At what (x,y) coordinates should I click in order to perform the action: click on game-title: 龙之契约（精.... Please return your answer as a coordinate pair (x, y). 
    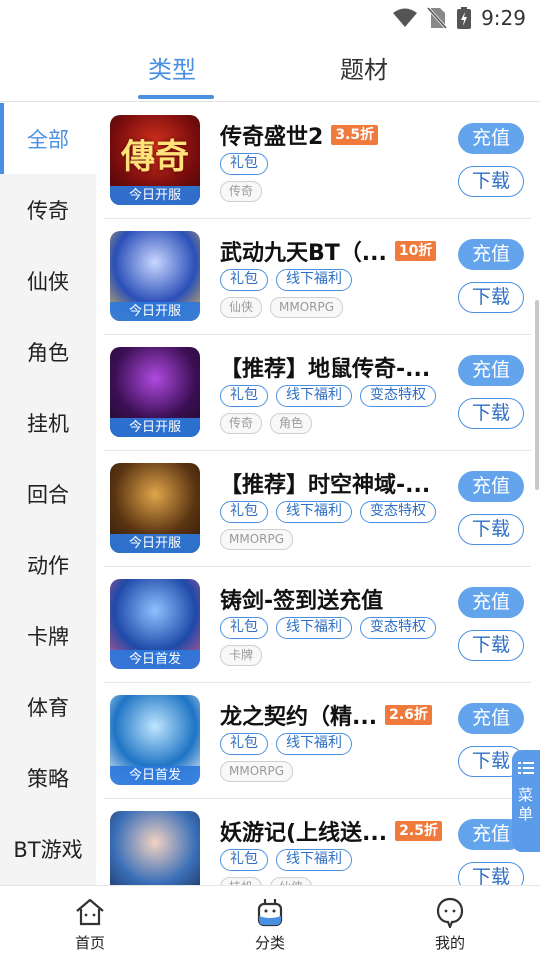
    Looking at the image, I should click on (298, 715).